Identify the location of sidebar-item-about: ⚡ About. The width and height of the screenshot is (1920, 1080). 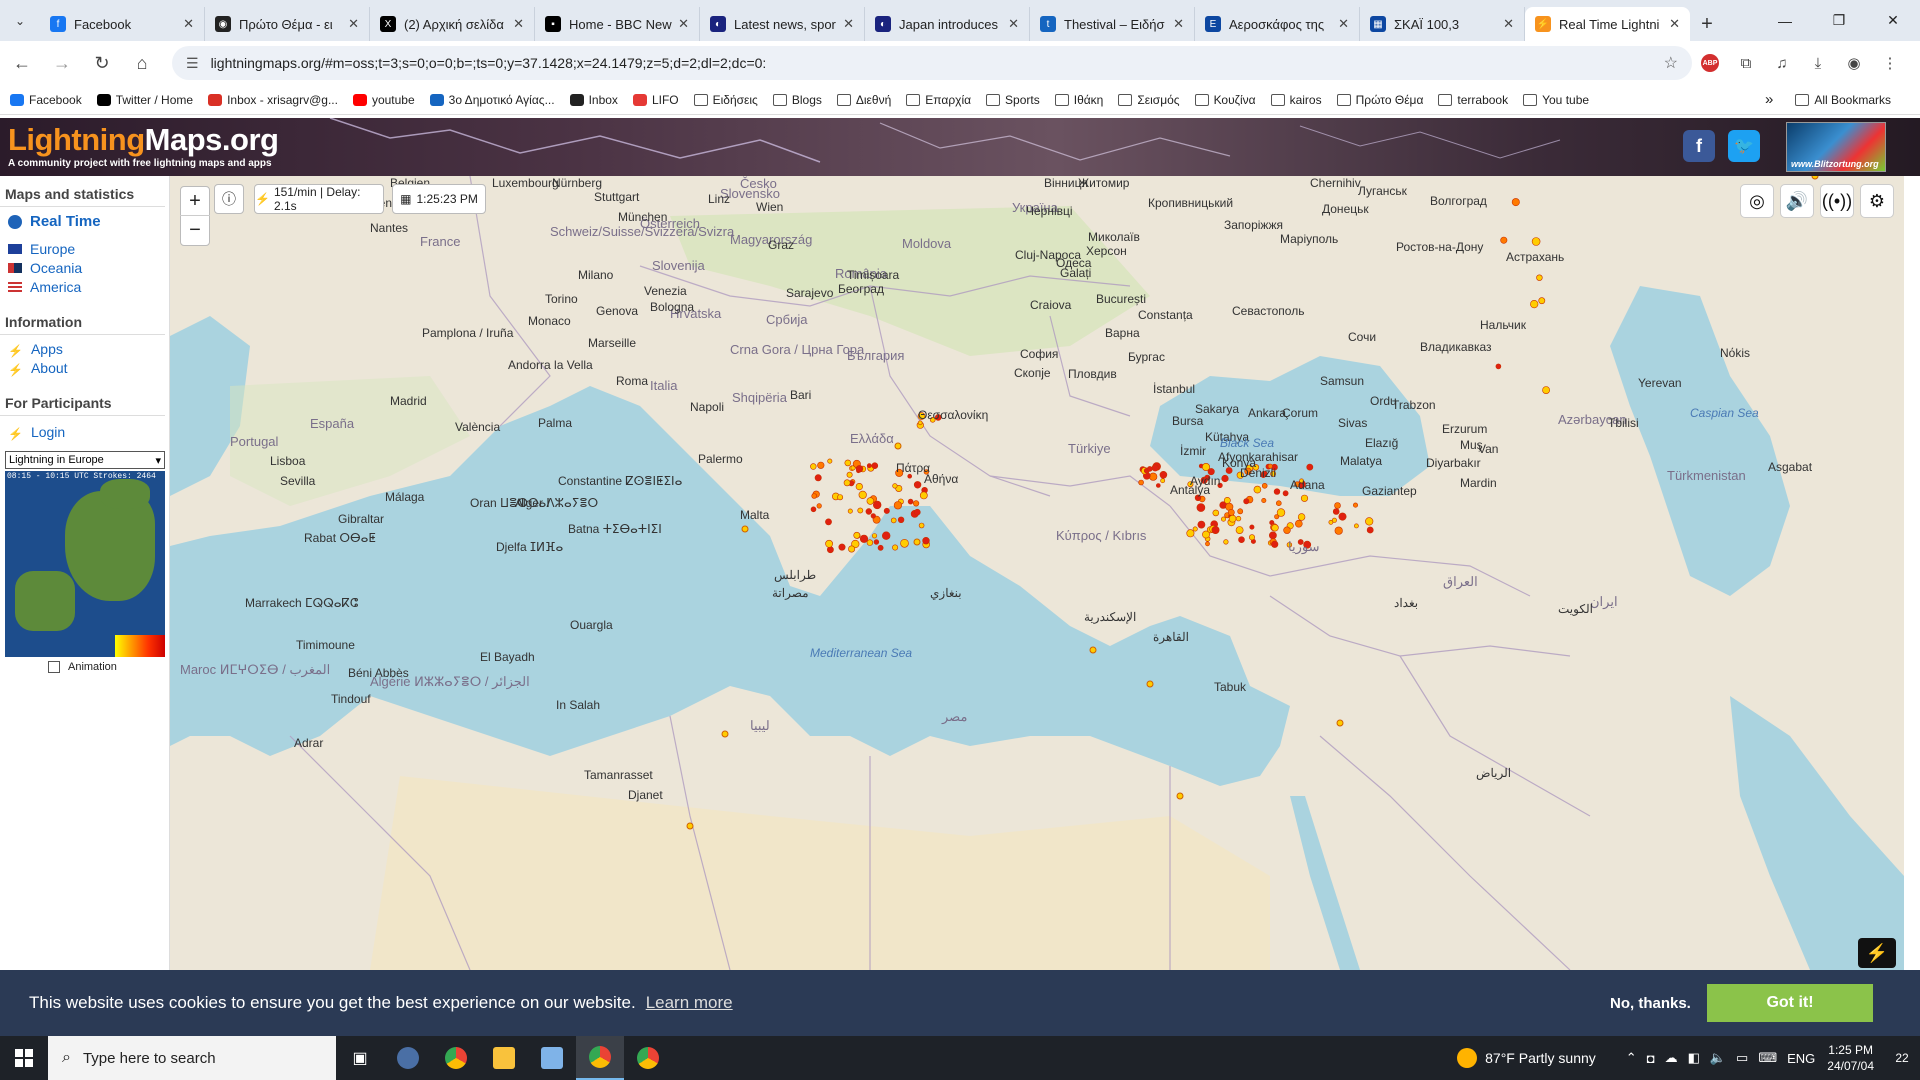
(84, 367).